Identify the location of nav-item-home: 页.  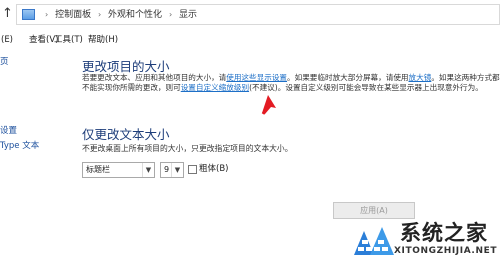
(4, 61).